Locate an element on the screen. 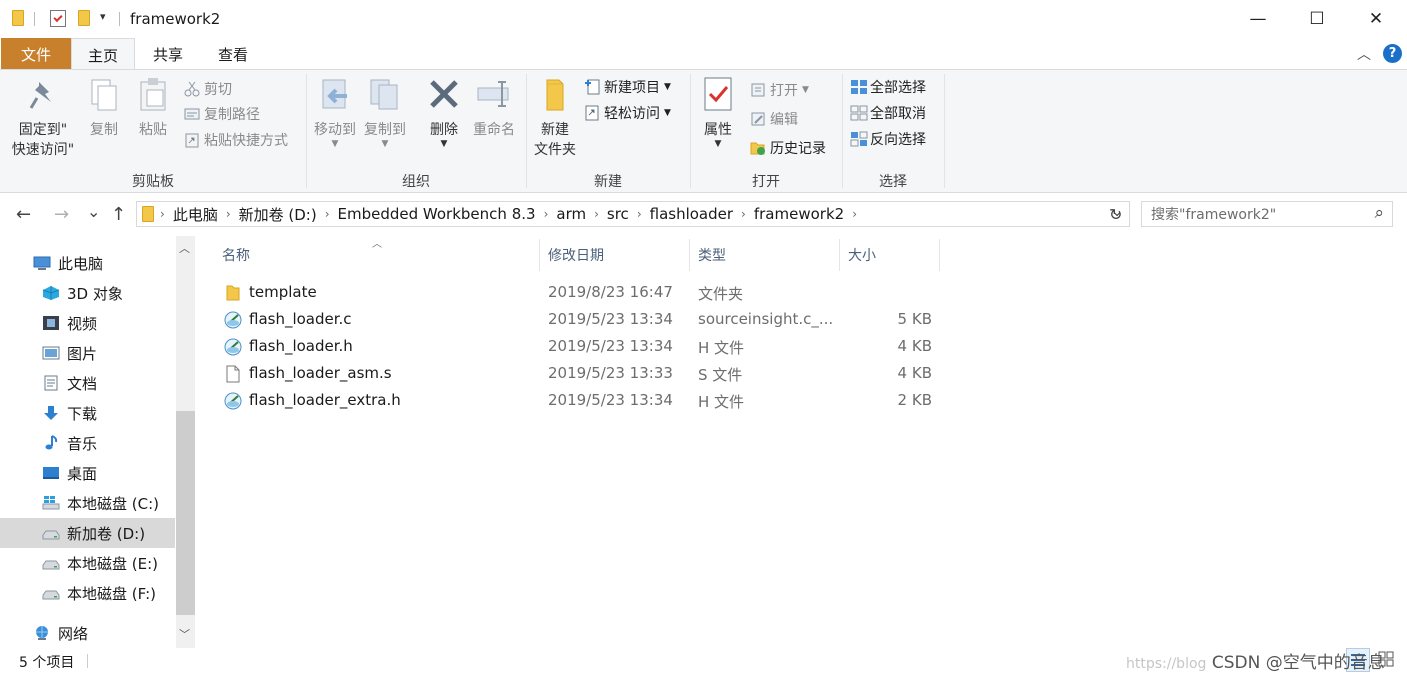 The image size is (1407, 676). copy-path-button: 复制路径 is located at coordinates (222, 114).